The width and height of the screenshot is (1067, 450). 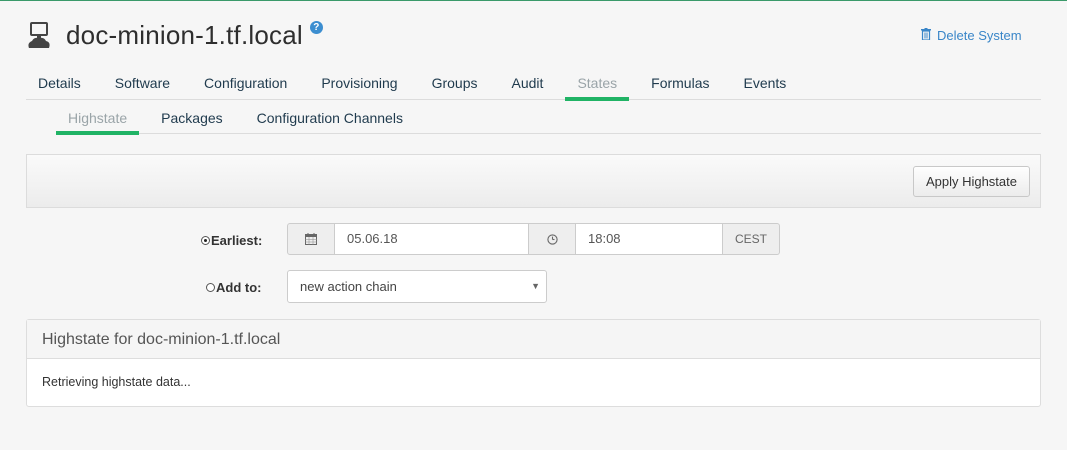 I want to click on earliest-label: Earliest:, so click(x=237, y=240).